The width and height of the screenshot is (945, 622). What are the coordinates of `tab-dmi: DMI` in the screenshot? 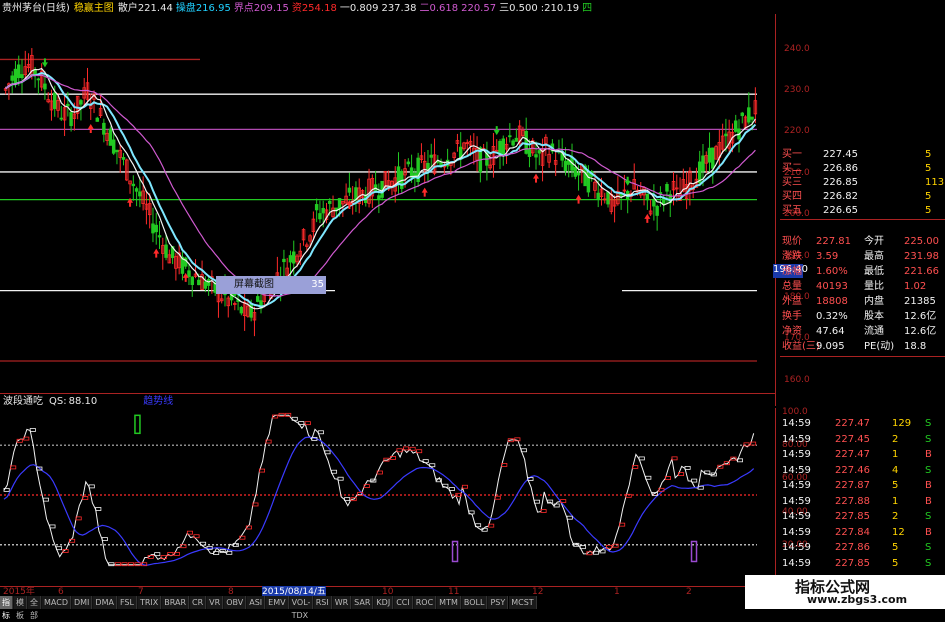 It's located at (82, 602).